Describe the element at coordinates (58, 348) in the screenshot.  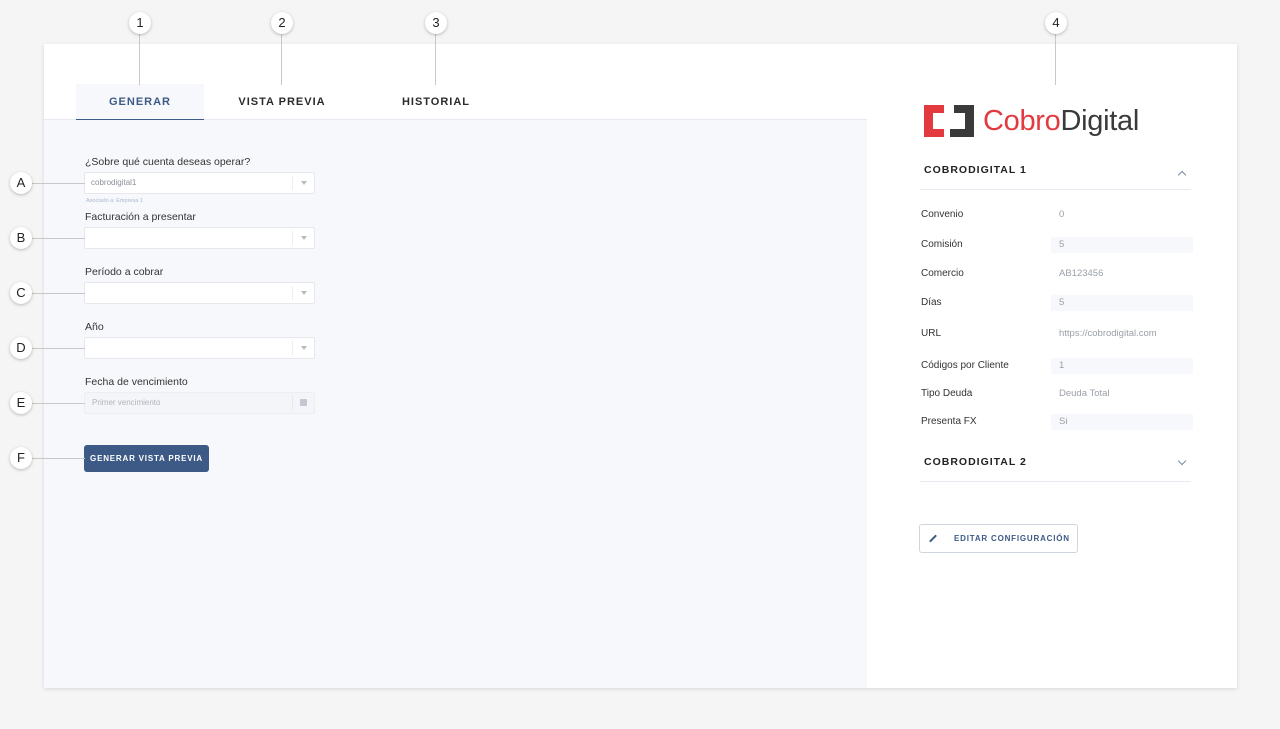
I see `callout-d-line` at that location.